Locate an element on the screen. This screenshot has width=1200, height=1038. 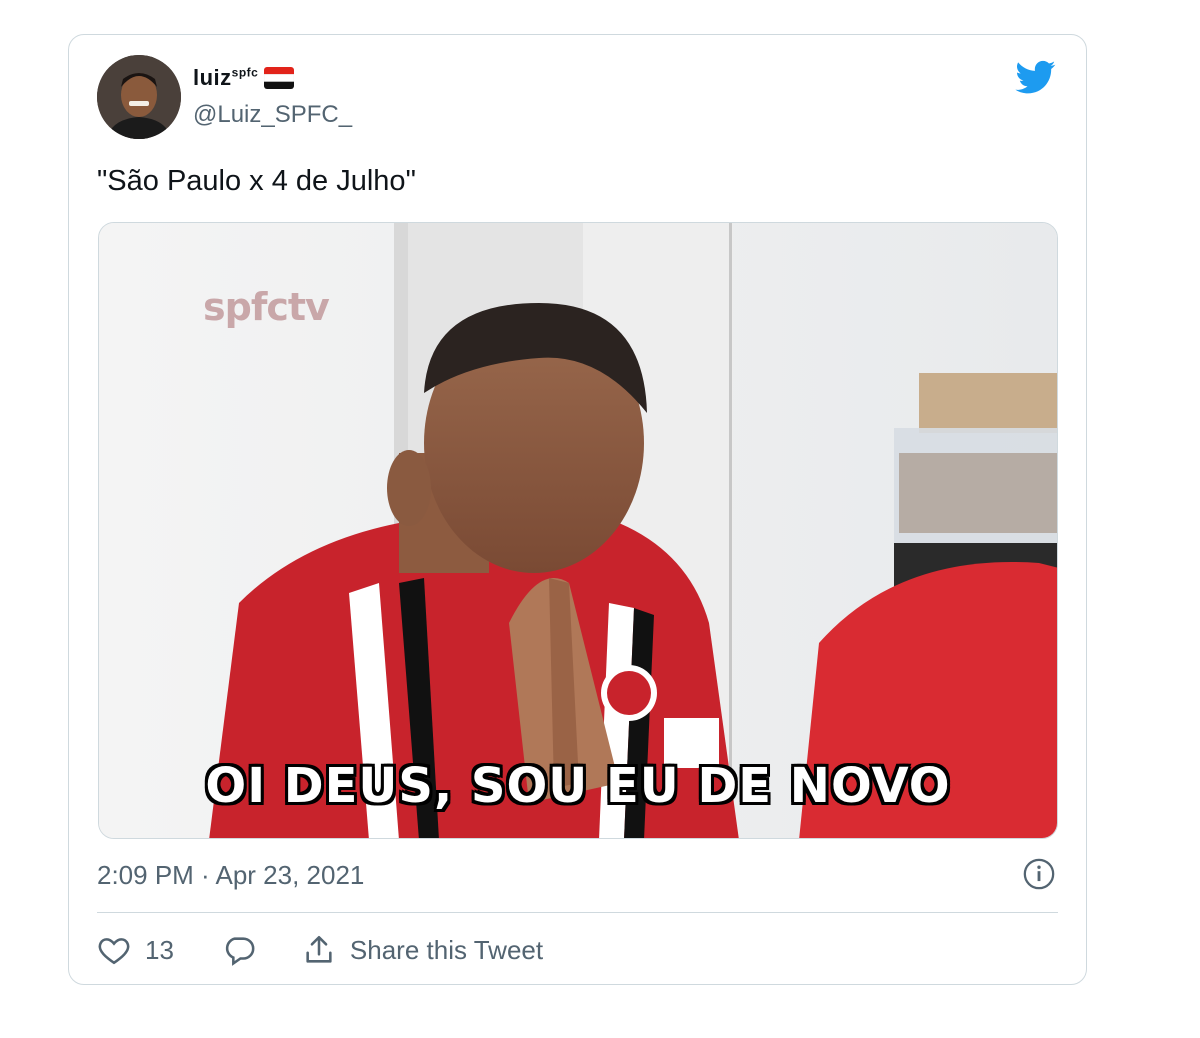
reply-icon is located at coordinates (240, 951).